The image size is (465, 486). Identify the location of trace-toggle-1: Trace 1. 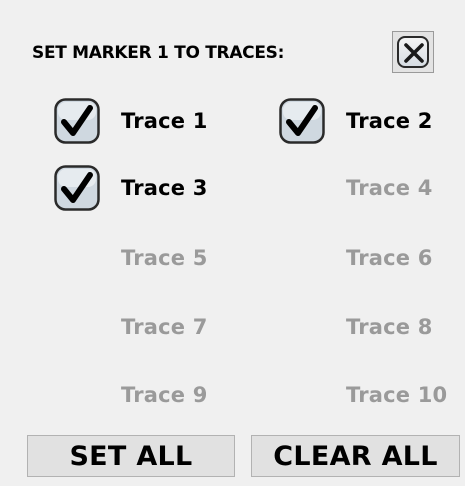
(151, 121).